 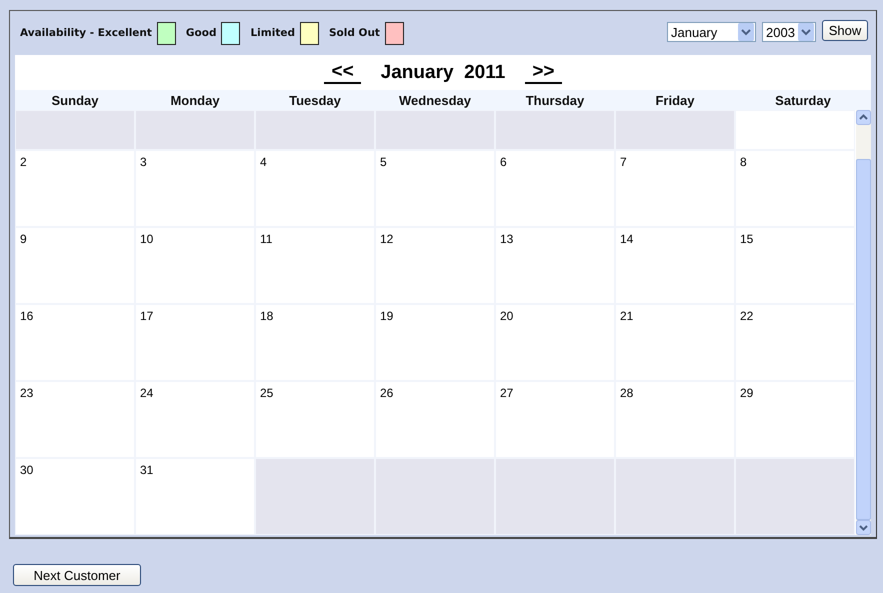 What do you see at coordinates (555, 265) in the screenshot?
I see `day-cell: 13` at bounding box center [555, 265].